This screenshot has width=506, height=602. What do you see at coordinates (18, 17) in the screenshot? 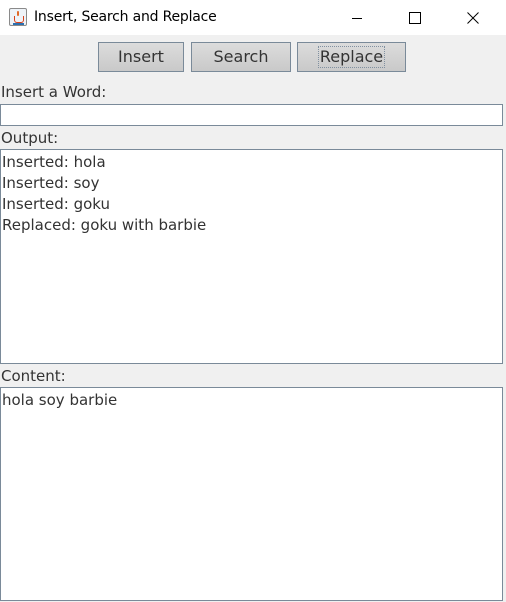
I see `java-cup-icon` at bounding box center [18, 17].